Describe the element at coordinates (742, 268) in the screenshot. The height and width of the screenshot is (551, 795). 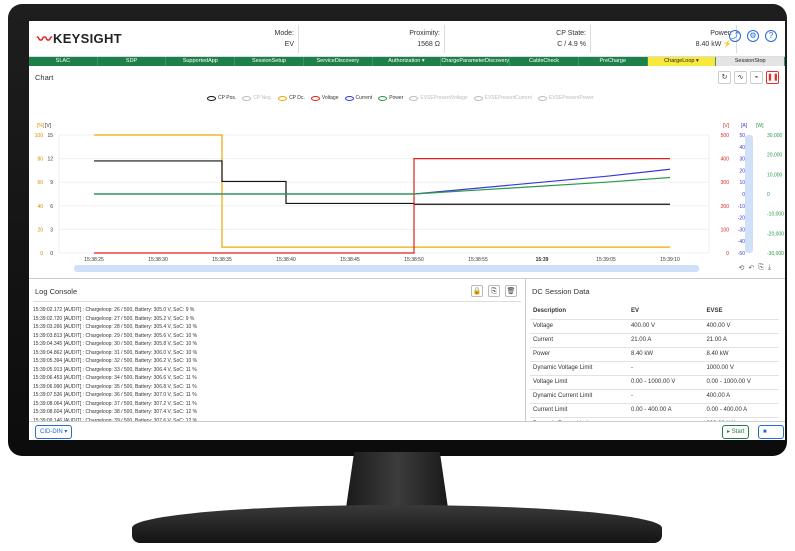
I see `zoom-reset-icon: ⟲` at that location.